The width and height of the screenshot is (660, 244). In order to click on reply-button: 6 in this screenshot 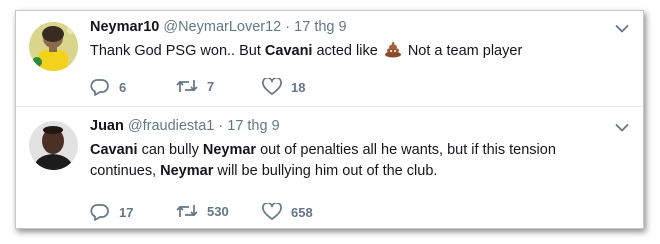, I will do `click(108, 87)`.